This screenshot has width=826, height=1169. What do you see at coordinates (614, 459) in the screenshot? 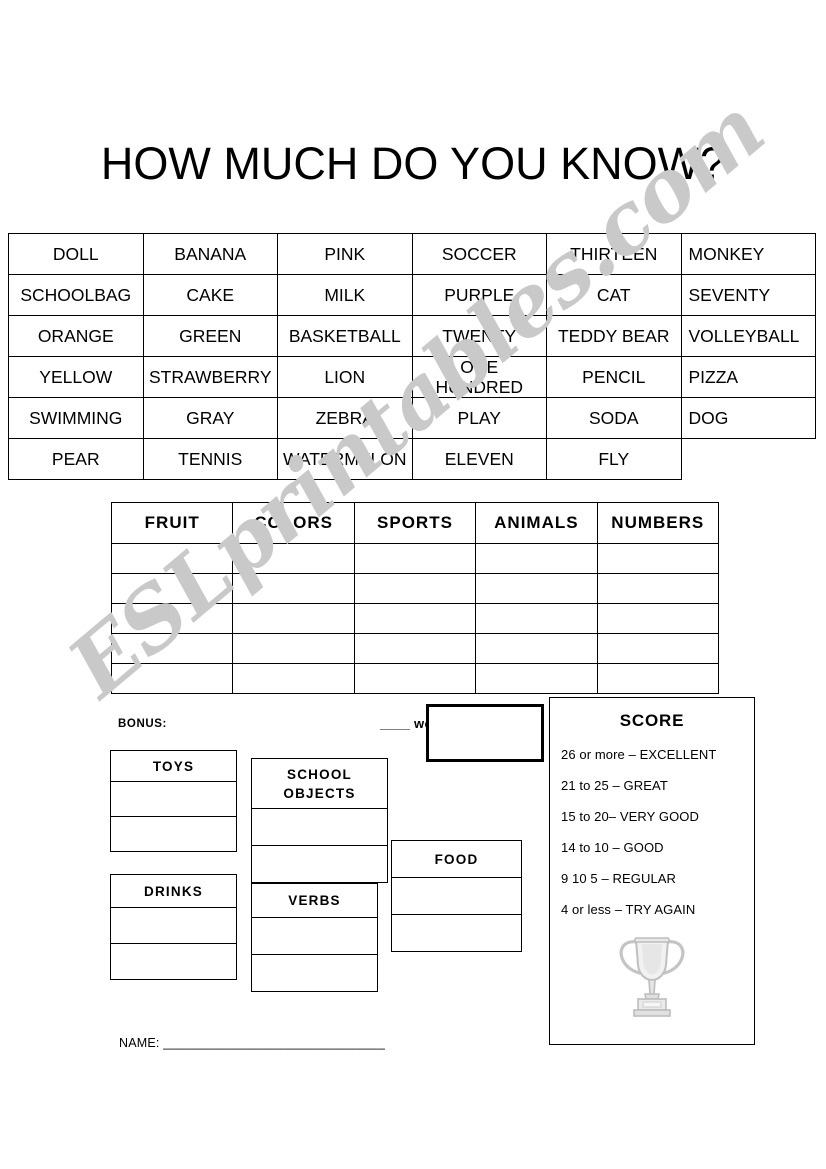
I see `word-cell: FLY` at bounding box center [614, 459].